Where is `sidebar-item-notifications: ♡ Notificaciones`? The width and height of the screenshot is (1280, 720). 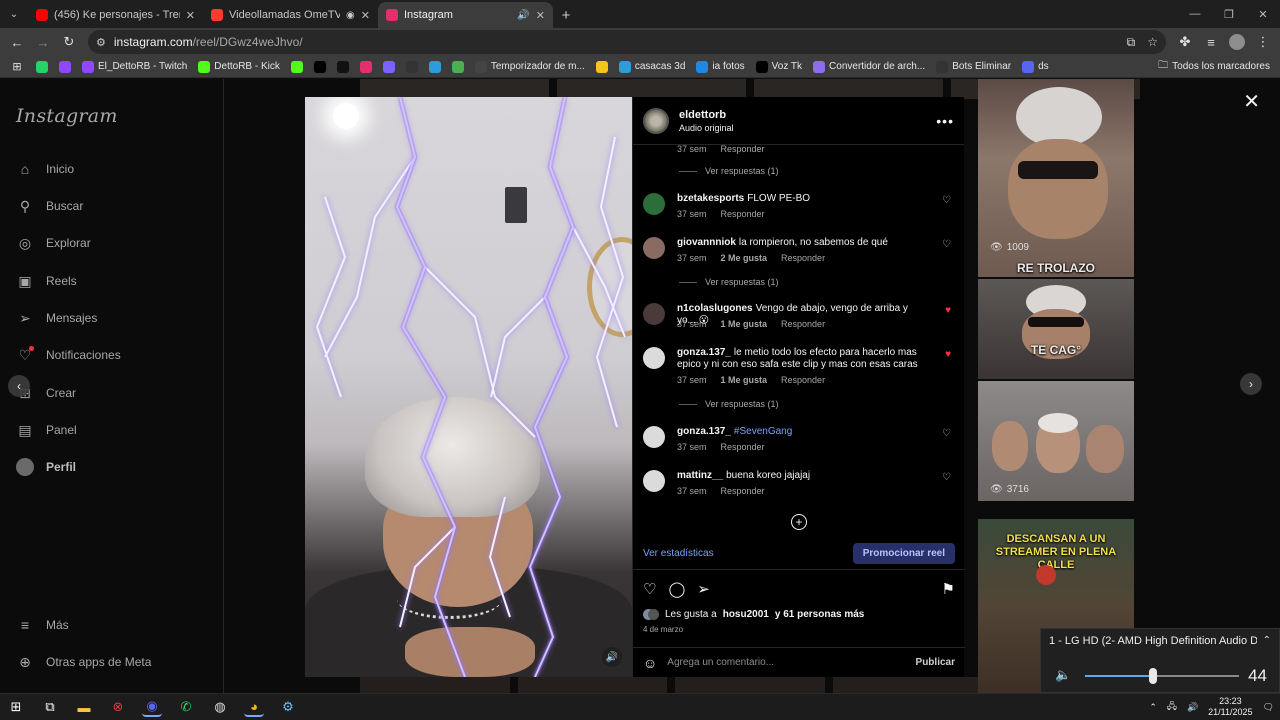 sidebar-item-notifications: ♡ Notificaciones is located at coordinates (68, 355).